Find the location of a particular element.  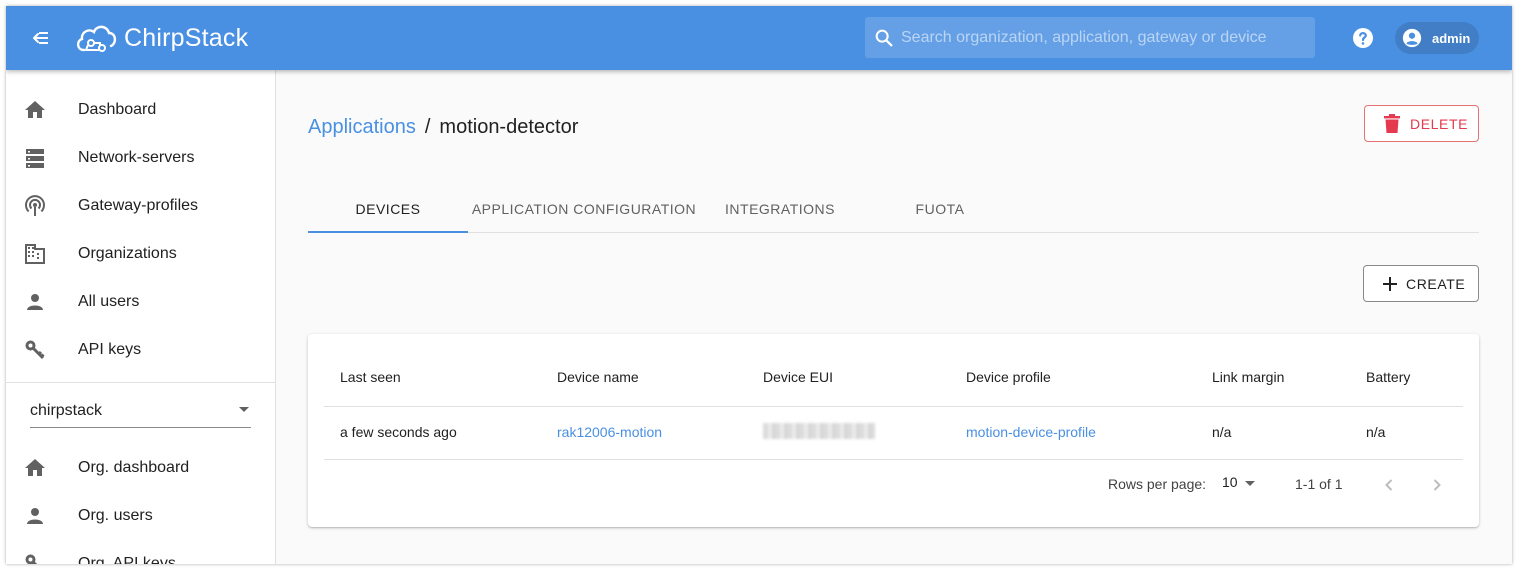

sidebar-item-api-keys: API keys is located at coordinates (140, 350).